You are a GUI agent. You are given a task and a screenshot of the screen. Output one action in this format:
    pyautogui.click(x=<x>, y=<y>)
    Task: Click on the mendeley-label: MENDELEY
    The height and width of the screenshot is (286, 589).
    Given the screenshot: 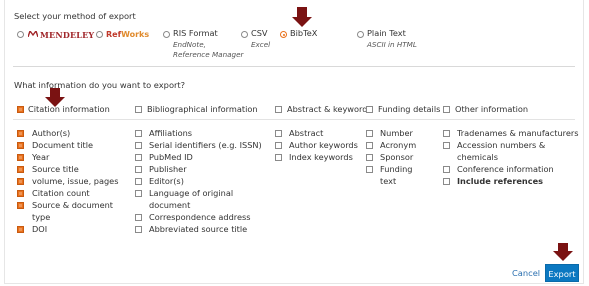 What is the action you would take?
    pyautogui.click(x=67, y=35)
    